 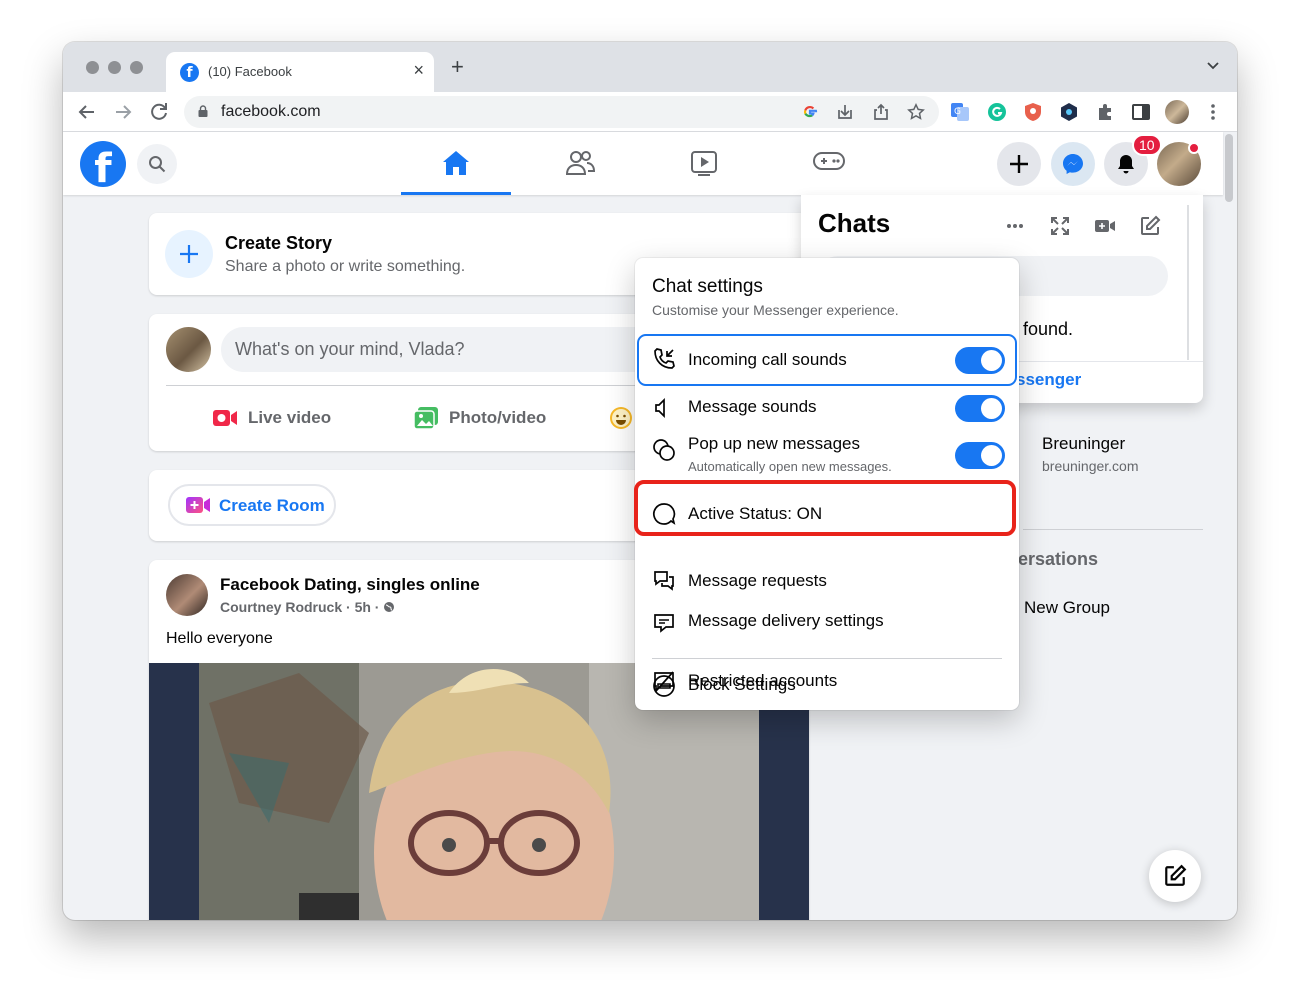 I want to click on post-meta: Courtney Rodruck · 5h ·, so click(x=307, y=607).